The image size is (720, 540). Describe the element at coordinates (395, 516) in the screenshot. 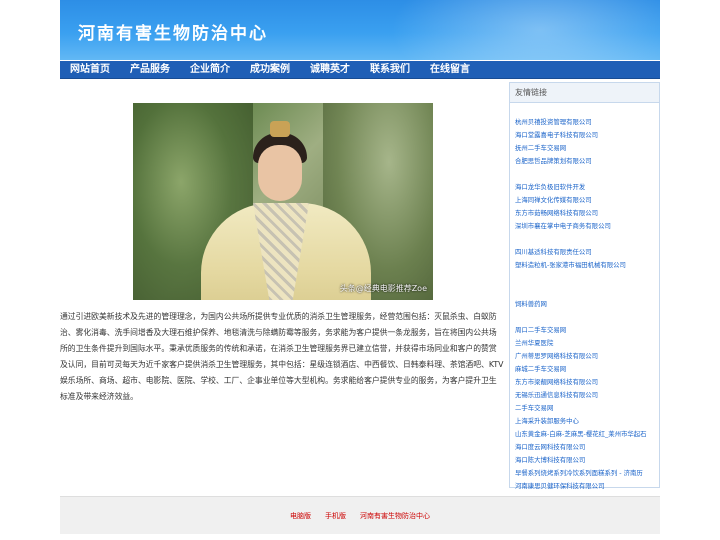

I see `footer-link-site: 河南有害生物防治中心` at that location.